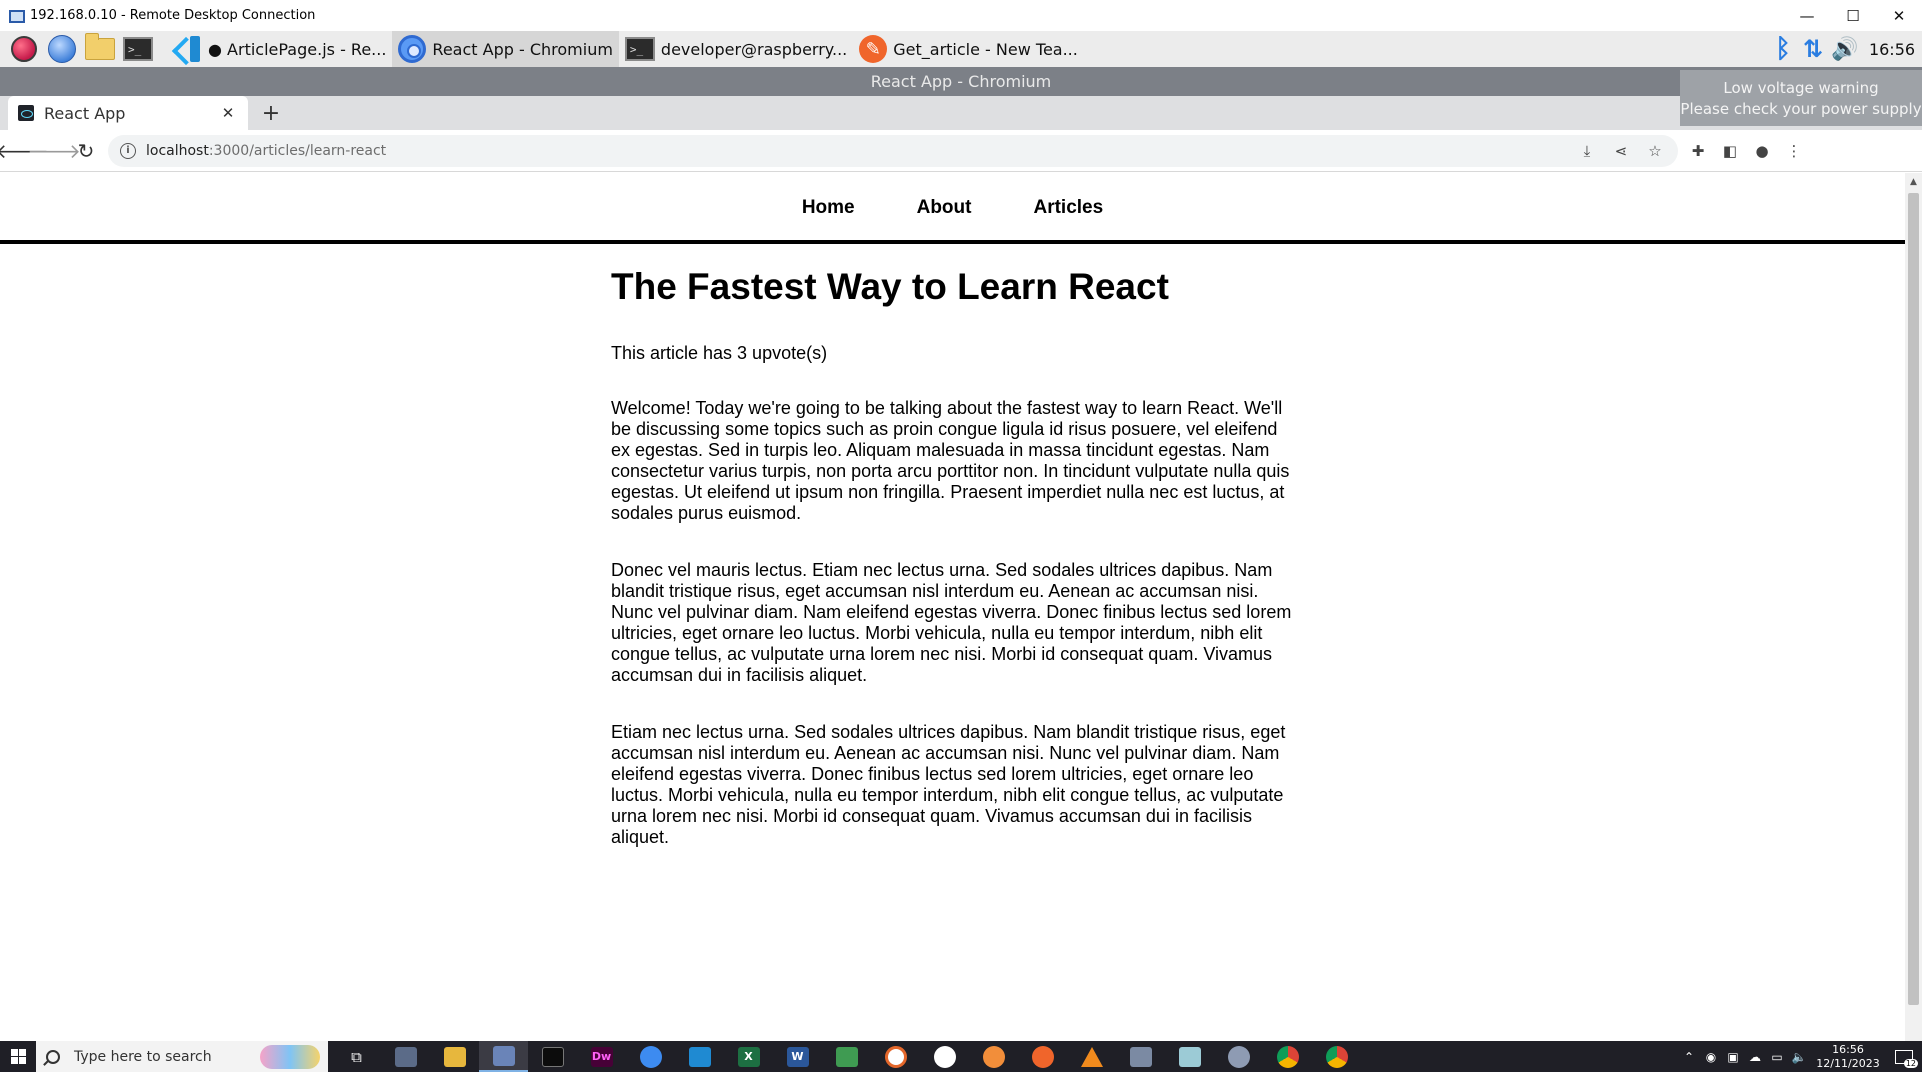  I want to click on network-icon: ⇅, so click(1813, 49).